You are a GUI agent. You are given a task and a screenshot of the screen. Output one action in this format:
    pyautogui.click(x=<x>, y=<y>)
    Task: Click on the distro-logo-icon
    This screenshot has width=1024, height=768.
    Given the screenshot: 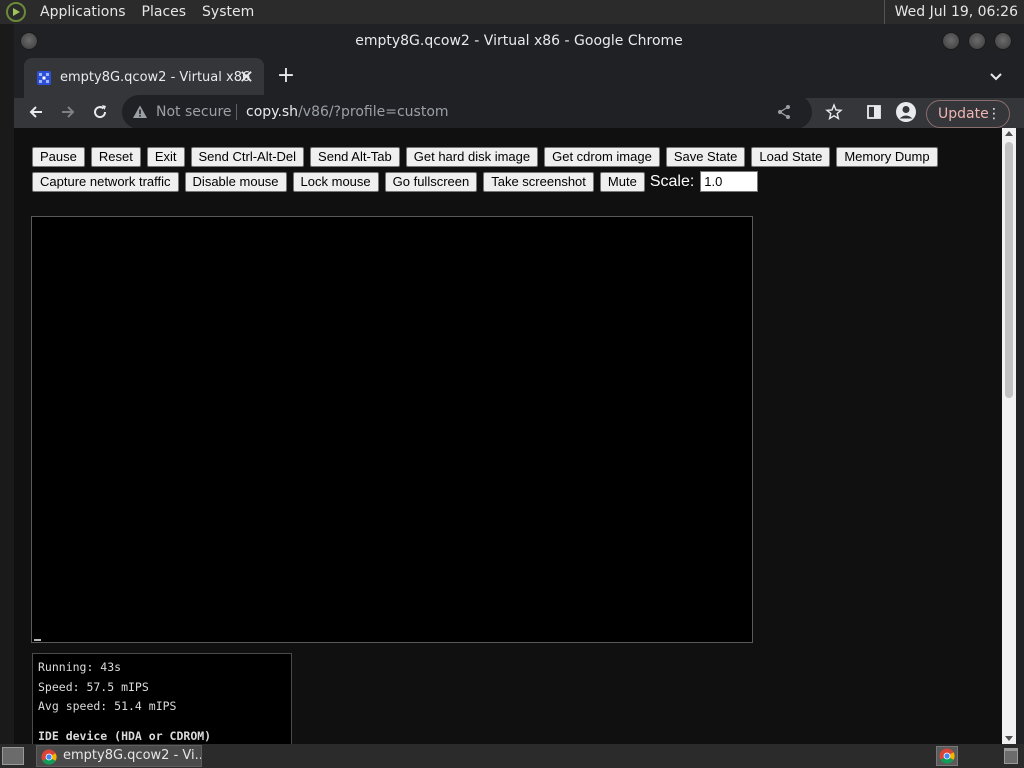 What is the action you would take?
    pyautogui.click(x=16, y=12)
    